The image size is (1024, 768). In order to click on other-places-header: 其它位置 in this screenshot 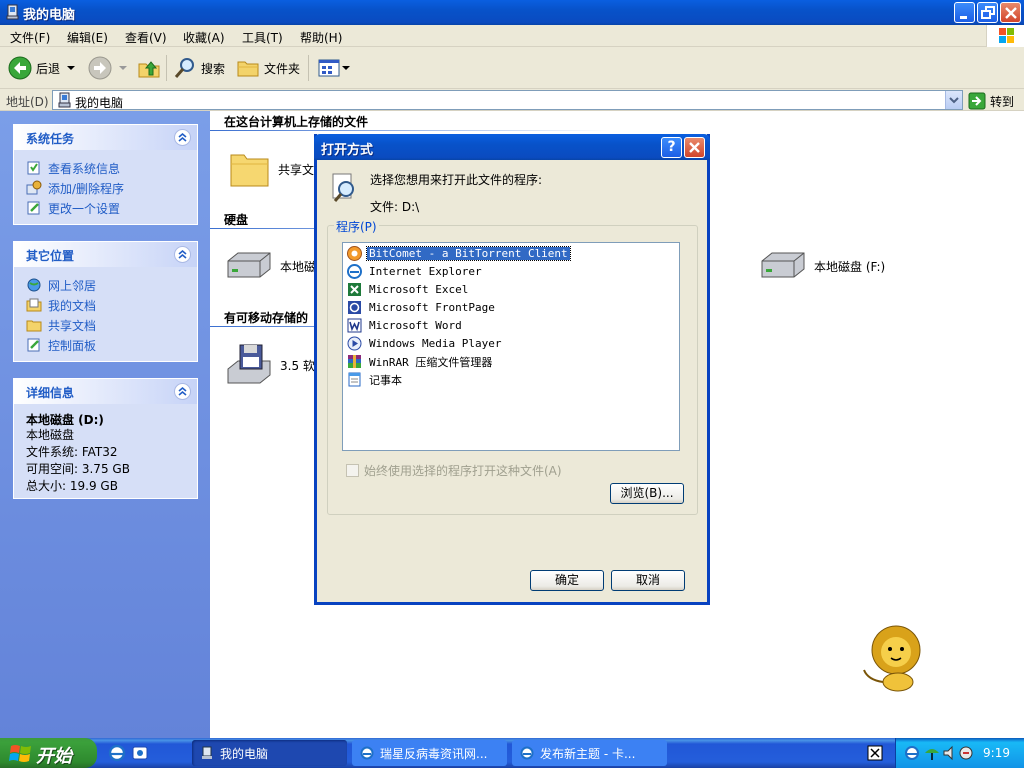, I will do `click(105, 254)`.